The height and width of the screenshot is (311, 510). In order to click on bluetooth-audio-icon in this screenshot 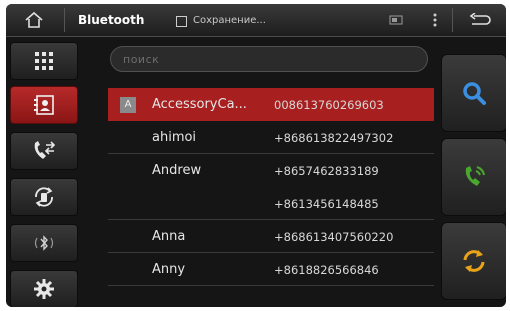, I will do `click(44, 243)`.